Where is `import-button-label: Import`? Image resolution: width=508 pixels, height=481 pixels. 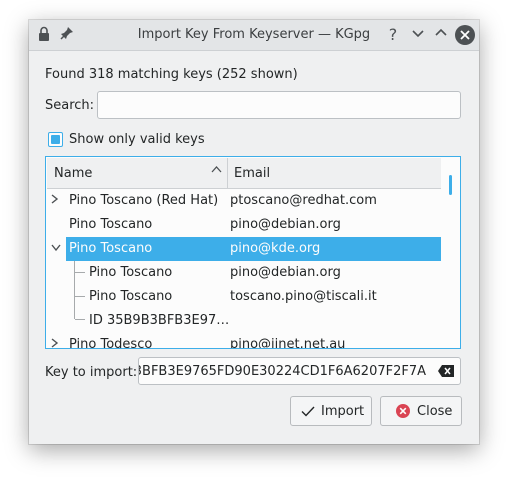
import-button-label: Import is located at coordinates (343, 411).